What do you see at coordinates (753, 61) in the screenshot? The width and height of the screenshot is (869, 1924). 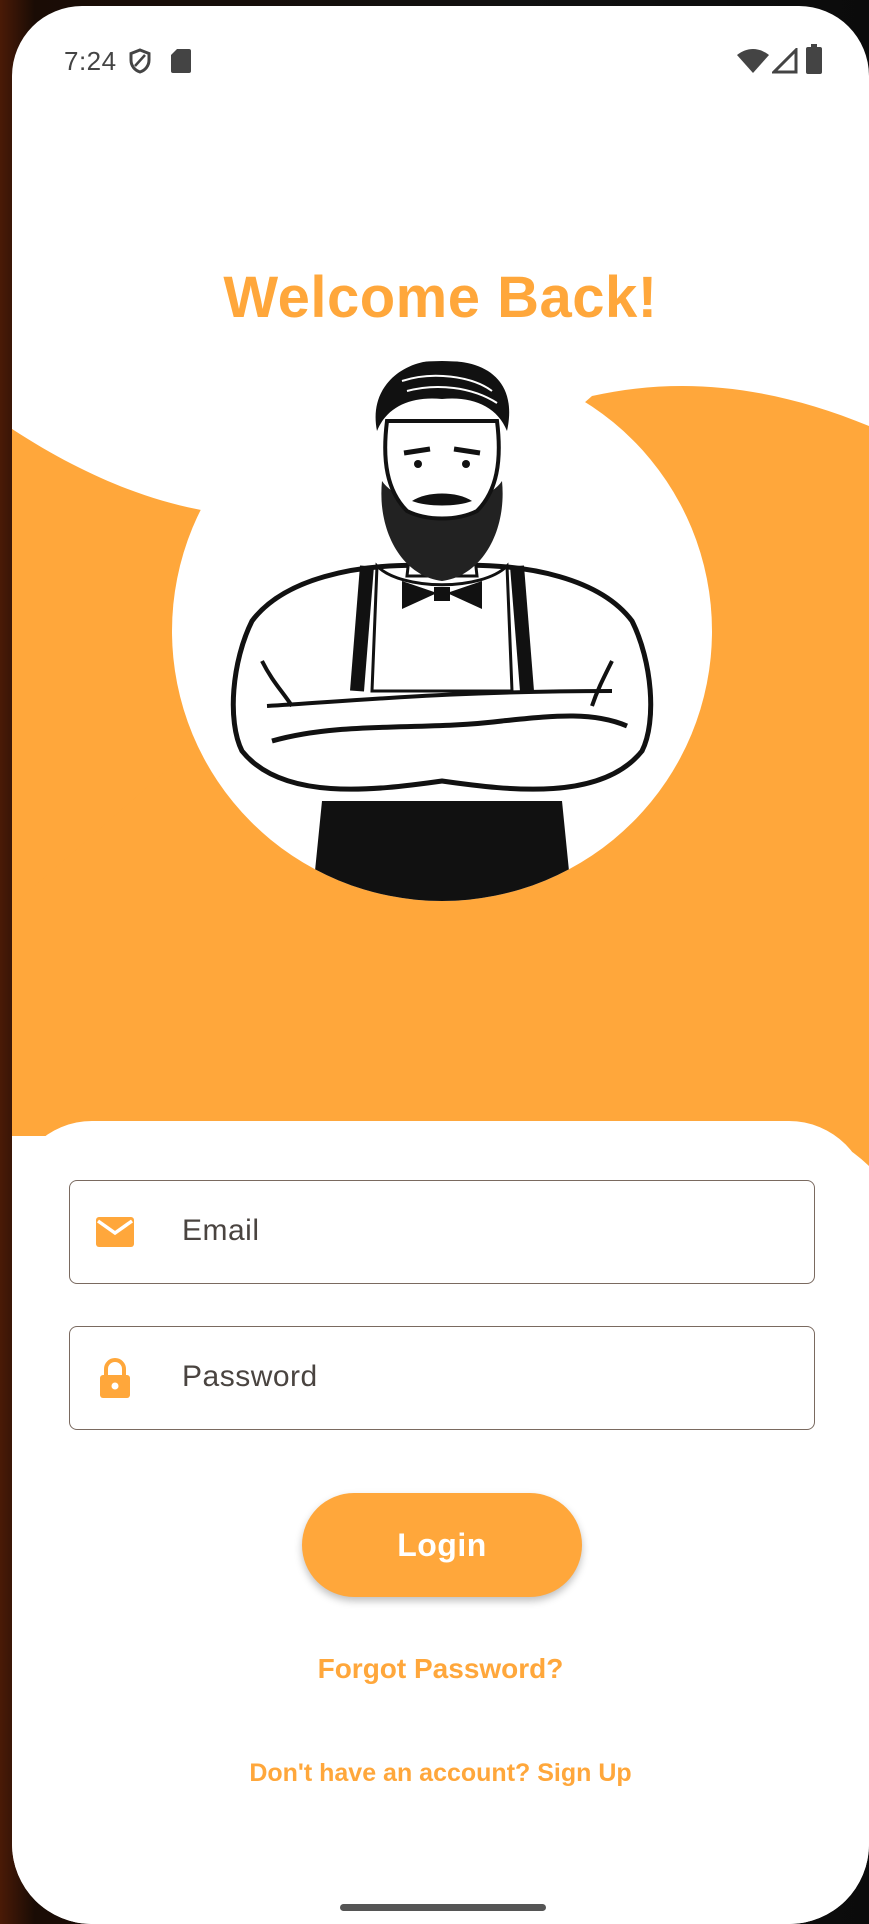 I see `wifi-icon` at bounding box center [753, 61].